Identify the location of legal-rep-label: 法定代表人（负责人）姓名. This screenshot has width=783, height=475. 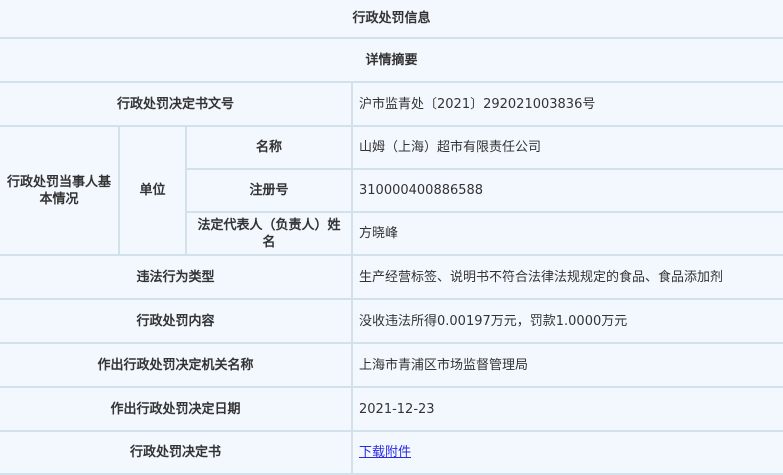
(269, 233).